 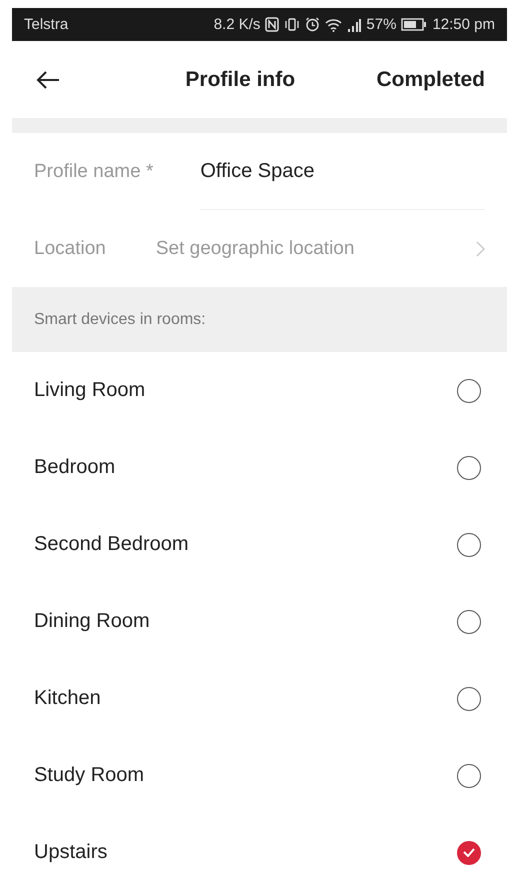 What do you see at coordinates (237, 24) in the screenshot?
I see `network-speed: 8.2 K/s` at bounding box center [237, 24].